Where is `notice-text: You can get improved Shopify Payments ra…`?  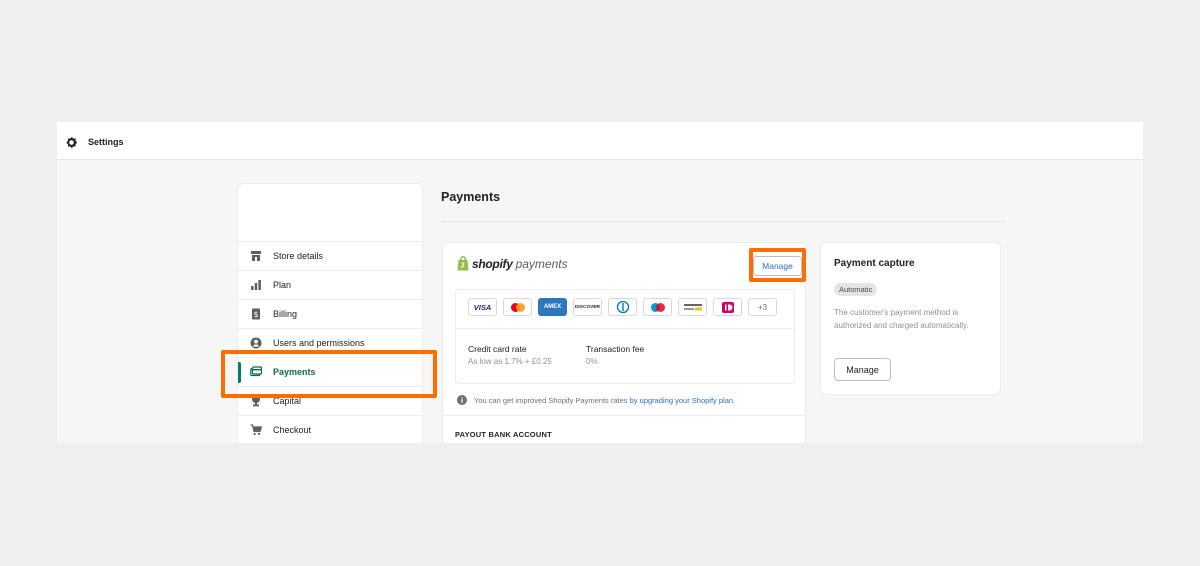 notice-text: You can get improved Shopify Payments ra… is located at coordinates (552, 400).